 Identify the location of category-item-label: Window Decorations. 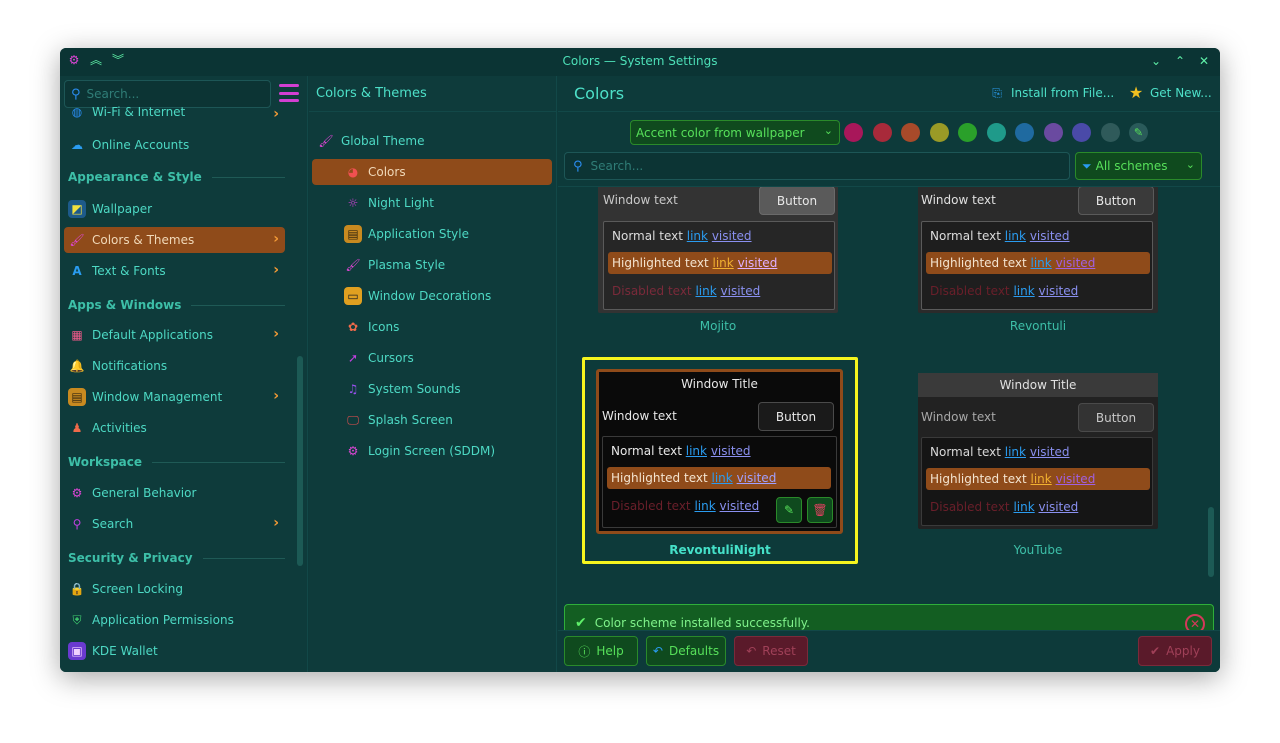
(430, 296).